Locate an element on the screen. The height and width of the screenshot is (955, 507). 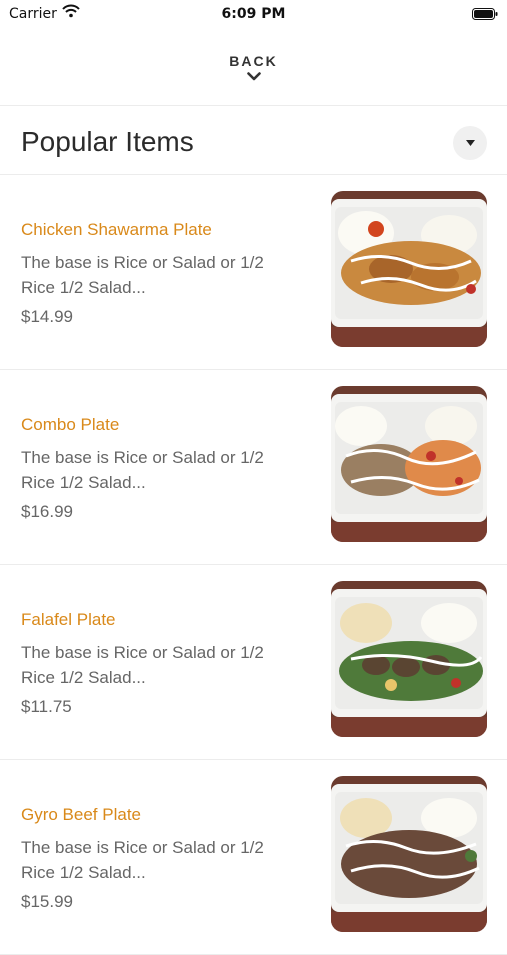
item-name: Gyro Beef Plate is located at coordinates (81, 814).